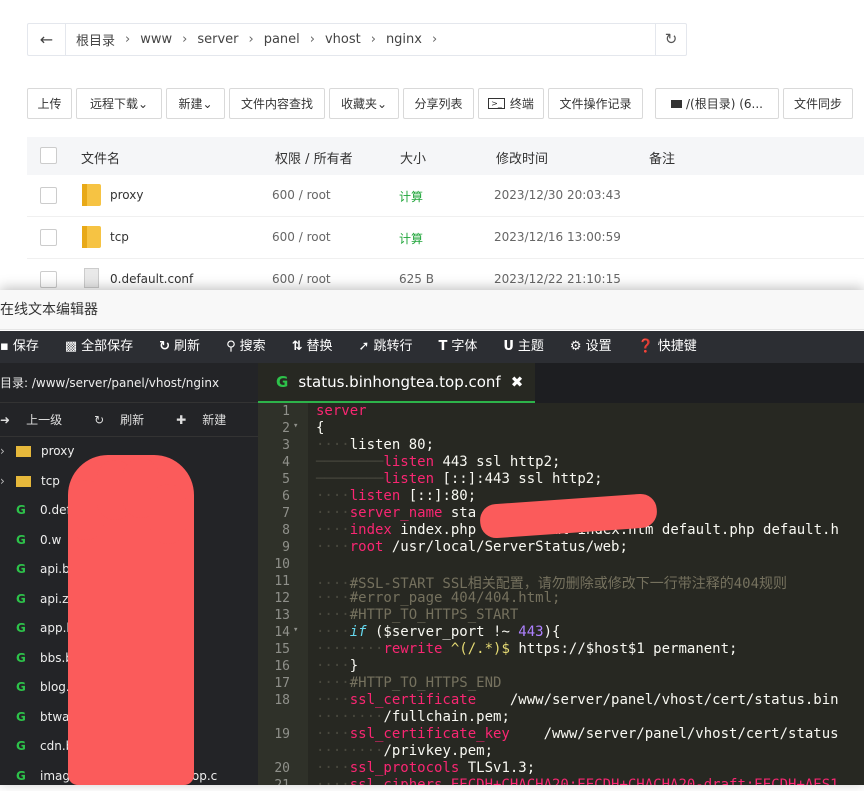  Describe the element at coordinates (337, 666) in the screenshot. I see `code-line: ····}` at that location.